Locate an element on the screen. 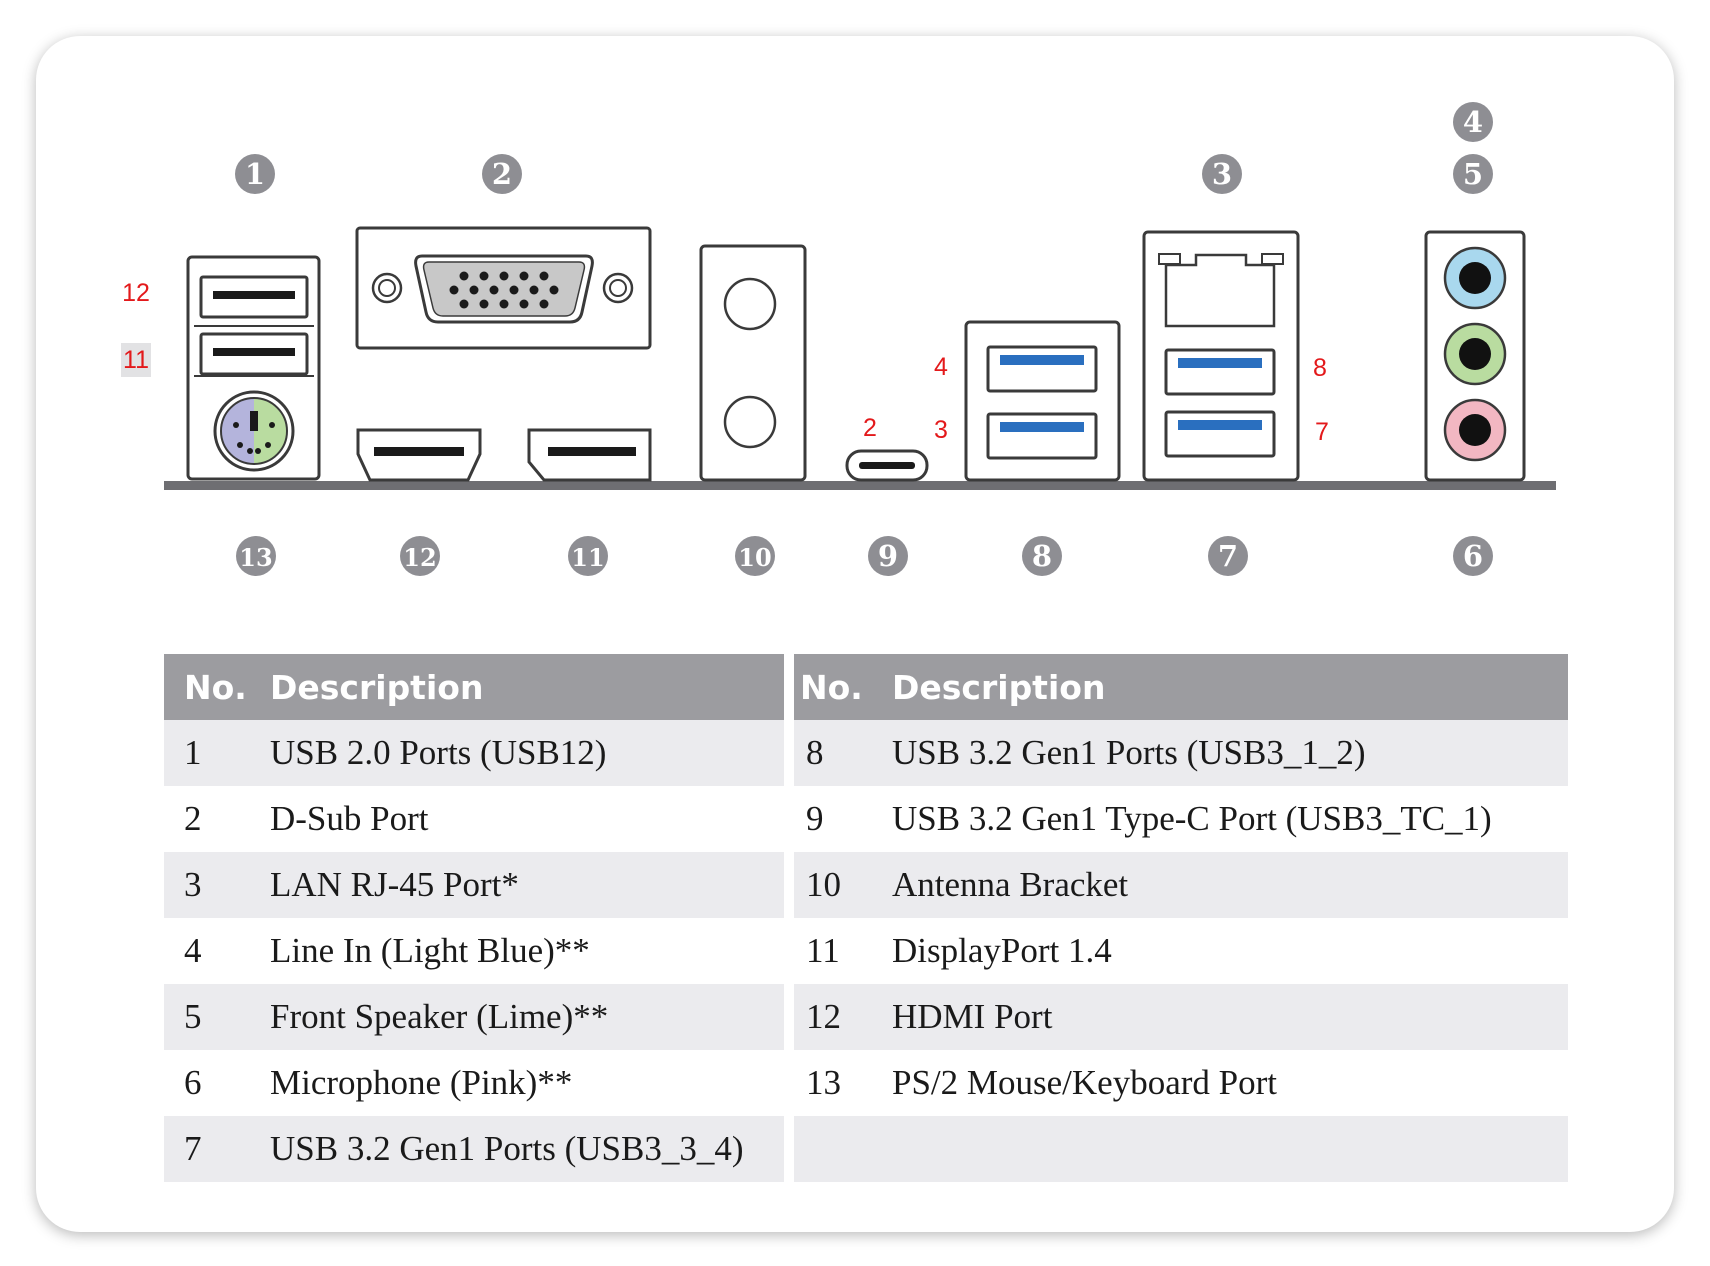 This screenshot has width=1710, height=1266. hdmi-port is located at coordinates (419, 455).